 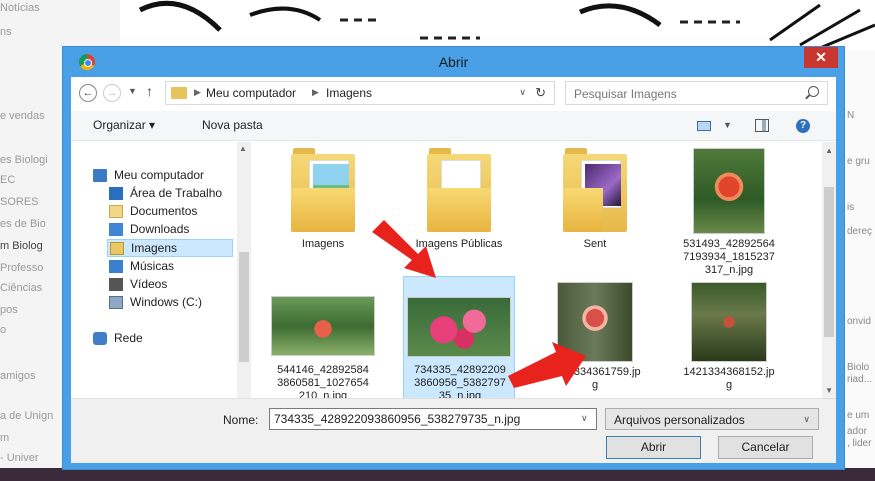 I want to click on annotation-overlay, so click(x=479, y=304).